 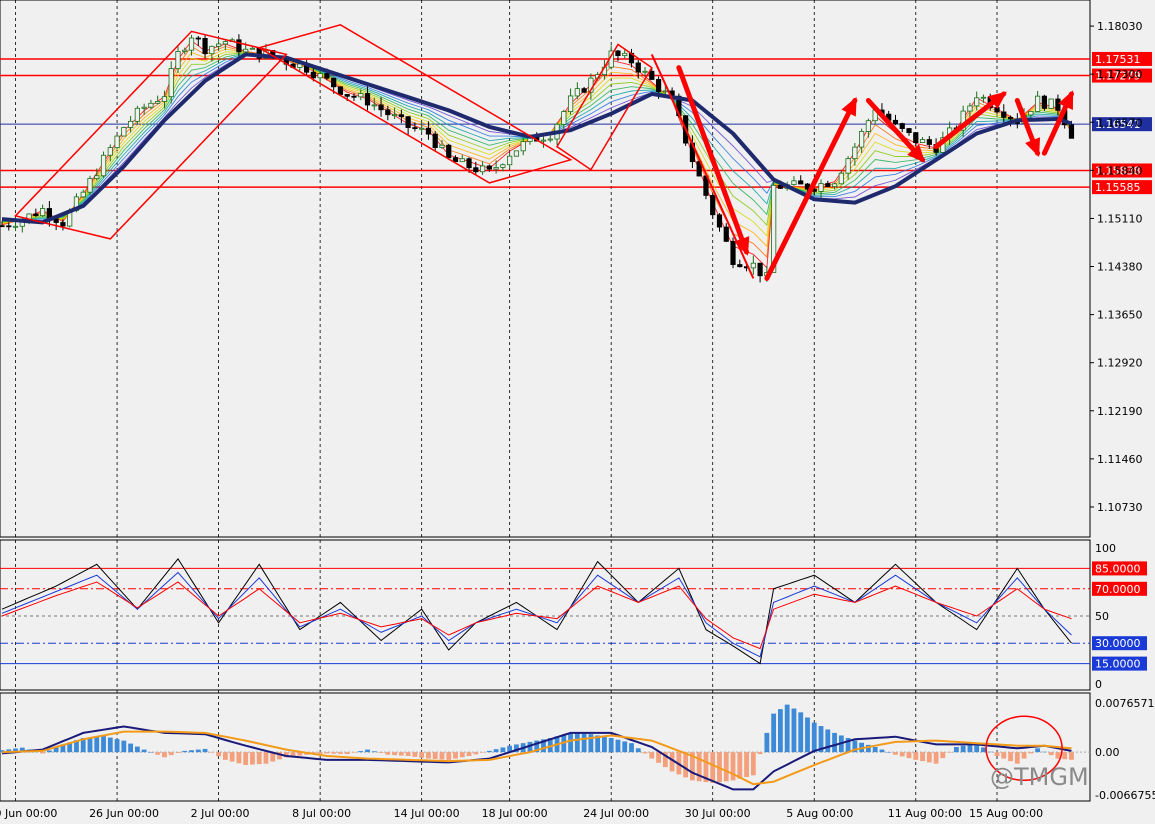 What do you see at coordinates (1120, 363) in the screenshot?
I see `y-tick-label: 1.12920` at bounding box center [1120, 363].